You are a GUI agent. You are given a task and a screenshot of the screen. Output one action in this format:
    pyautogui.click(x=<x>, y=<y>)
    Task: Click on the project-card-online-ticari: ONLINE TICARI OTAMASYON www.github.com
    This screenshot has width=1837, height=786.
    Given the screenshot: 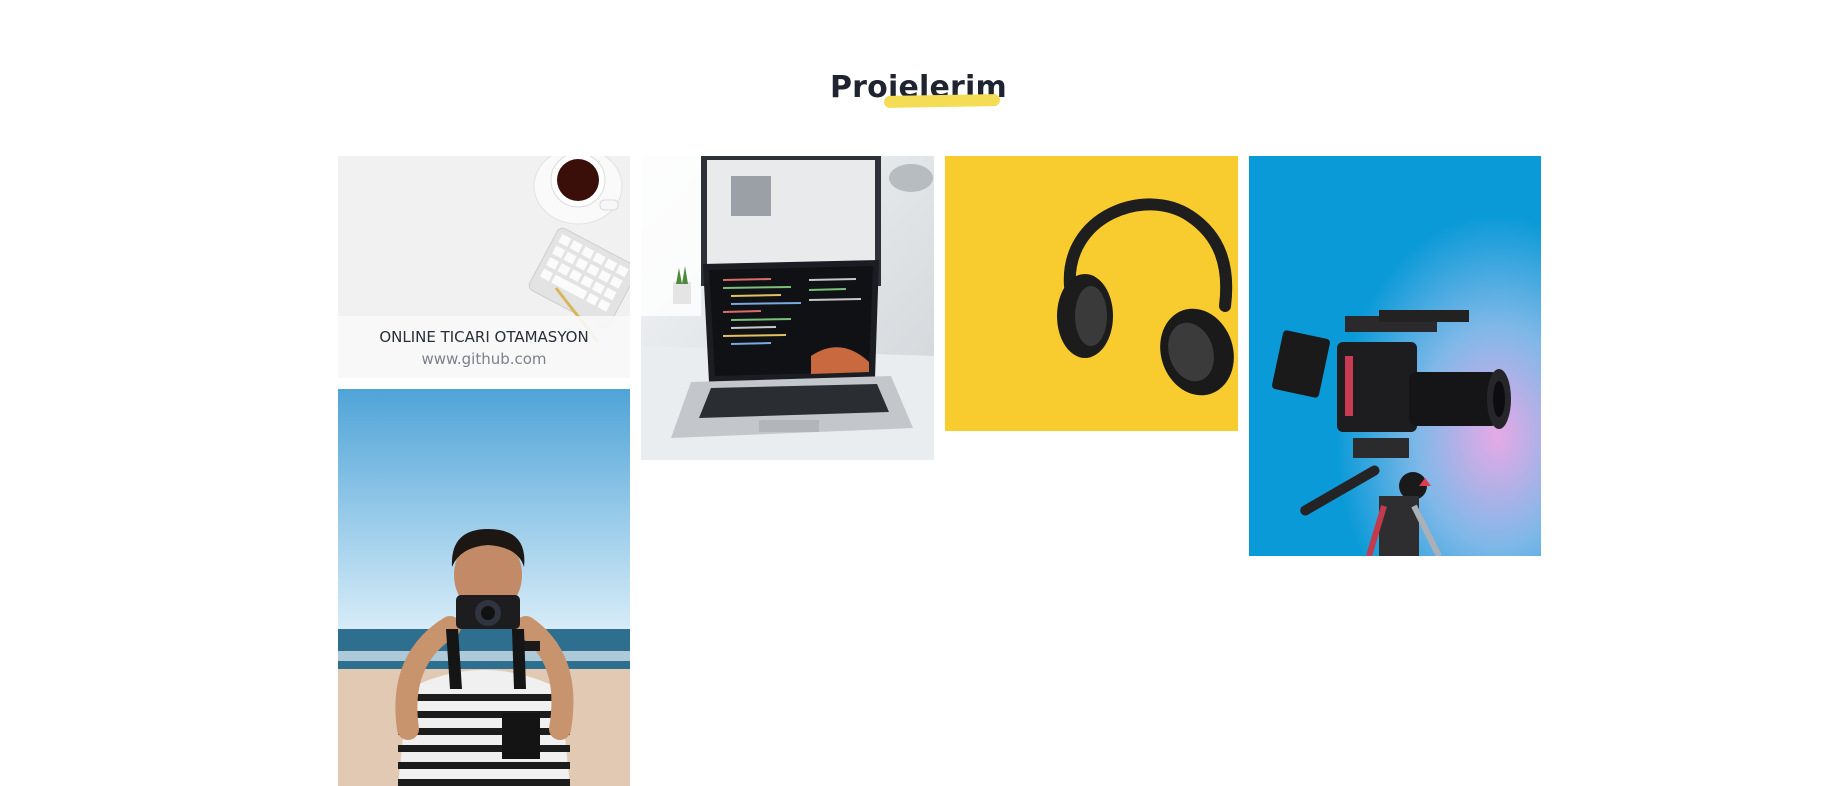 What is the action you would take?
    pyautogui.click(x=484, y=267)
    